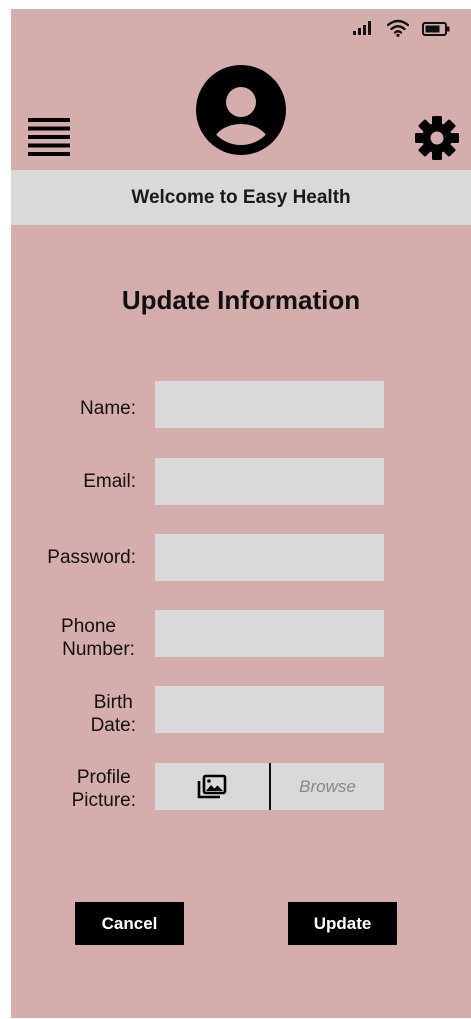 This screenshot has width=471, height=1019. I want to click on birth-date-label: Birth Date:, so click(113, 714).